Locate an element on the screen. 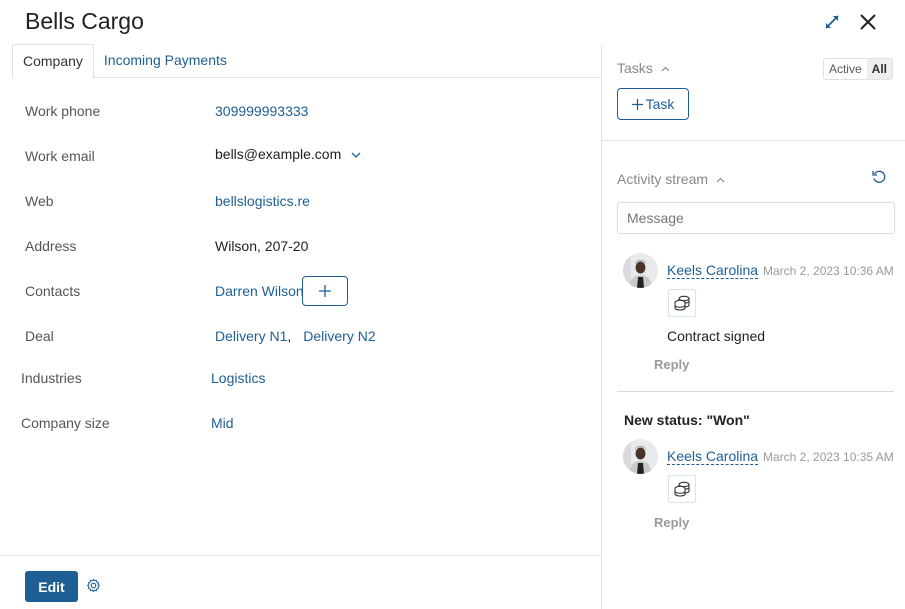 Image resolution: width=905 pixels, height=609 pixels. deal-label: Deal is located at coordinates (39, 336).